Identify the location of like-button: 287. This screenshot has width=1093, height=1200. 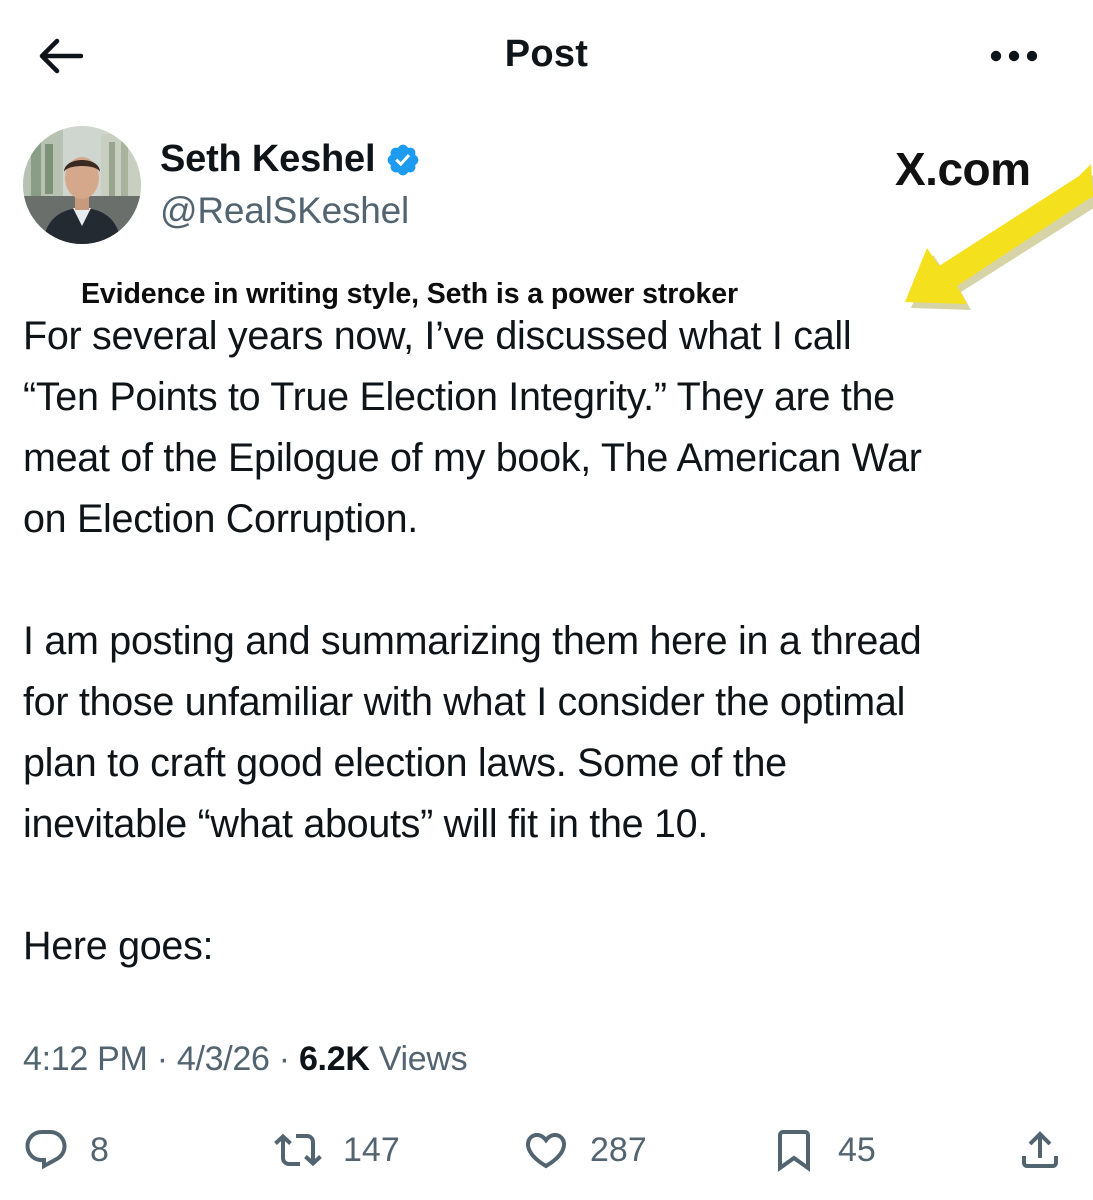
(584, 1150).